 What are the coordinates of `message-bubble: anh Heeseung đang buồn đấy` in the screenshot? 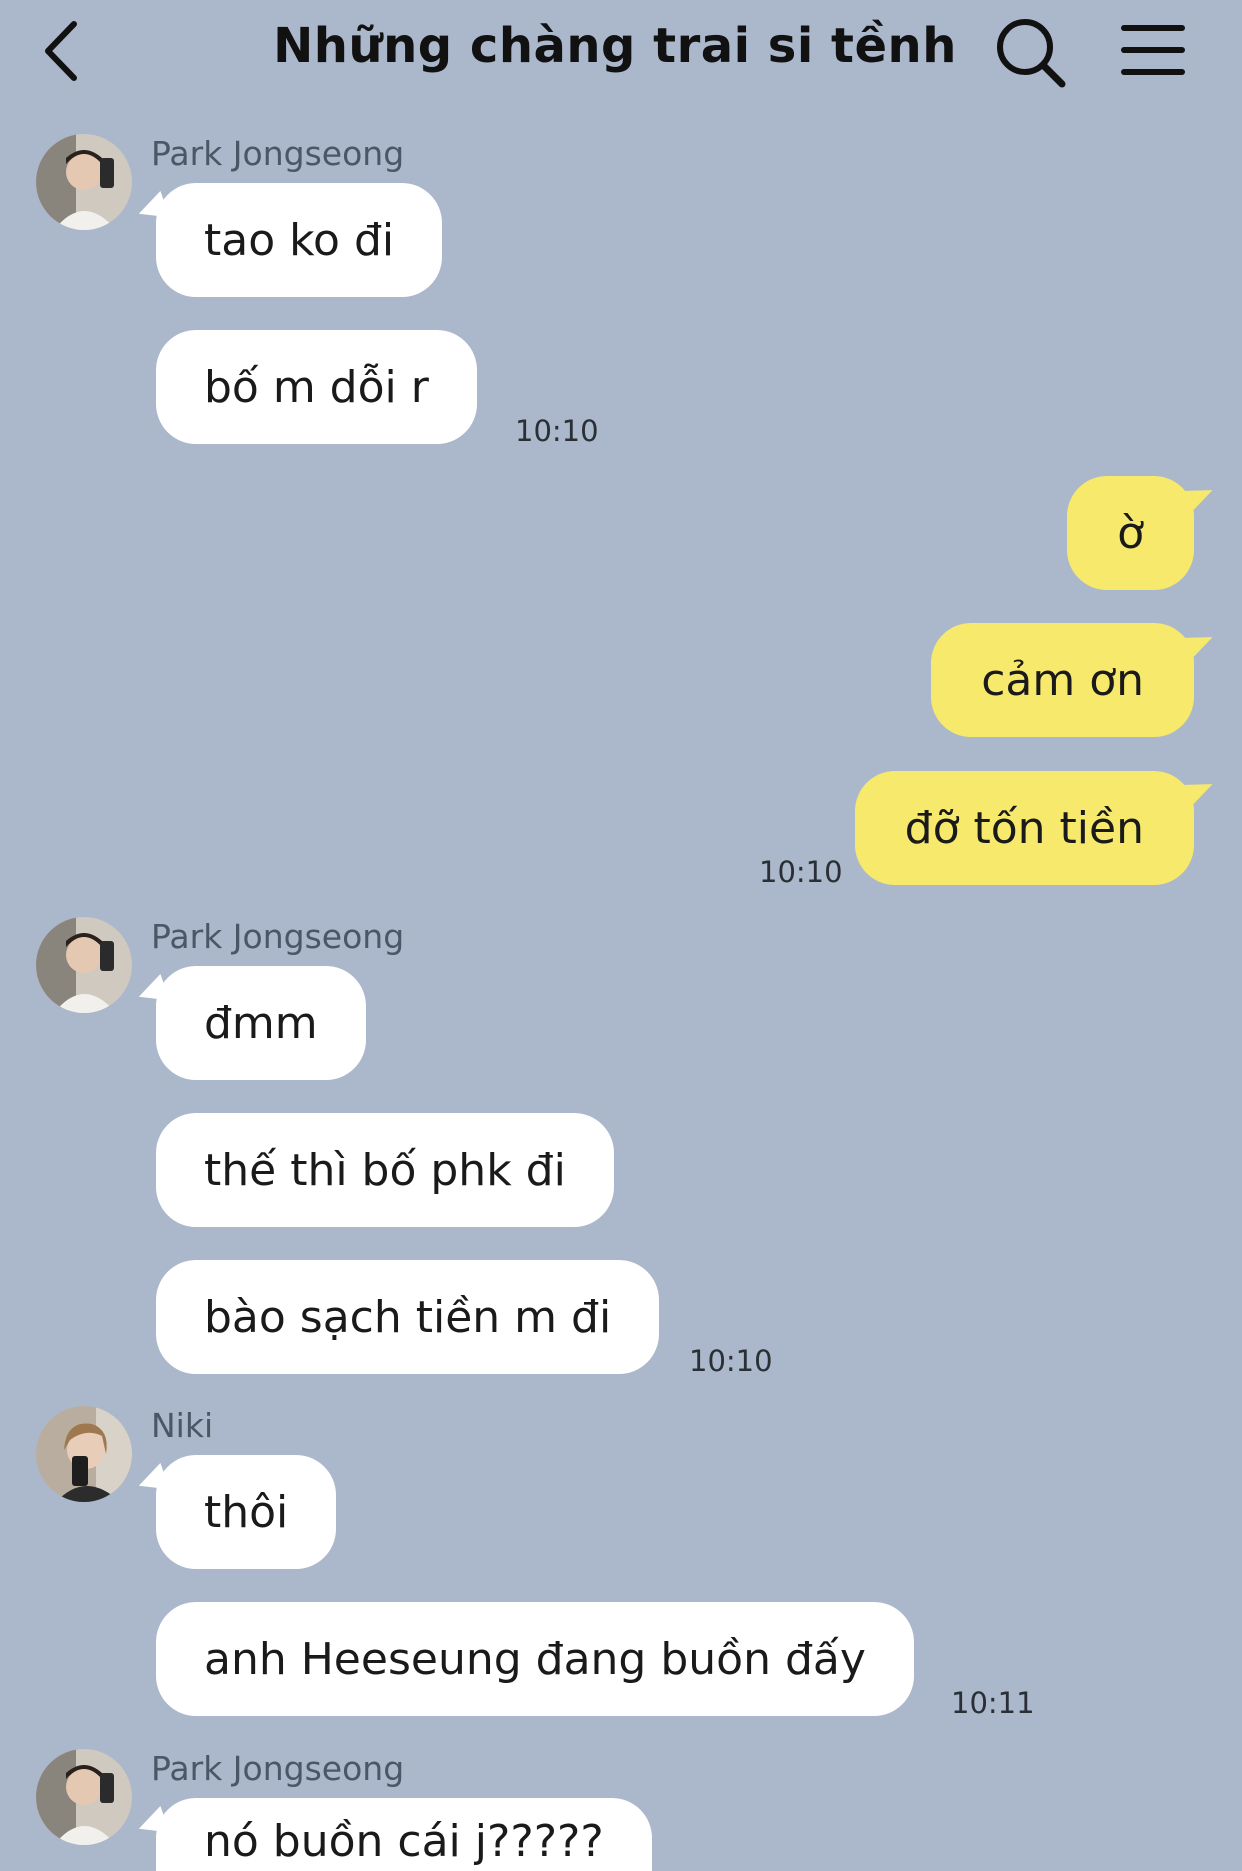 It's located at (535, 1659).